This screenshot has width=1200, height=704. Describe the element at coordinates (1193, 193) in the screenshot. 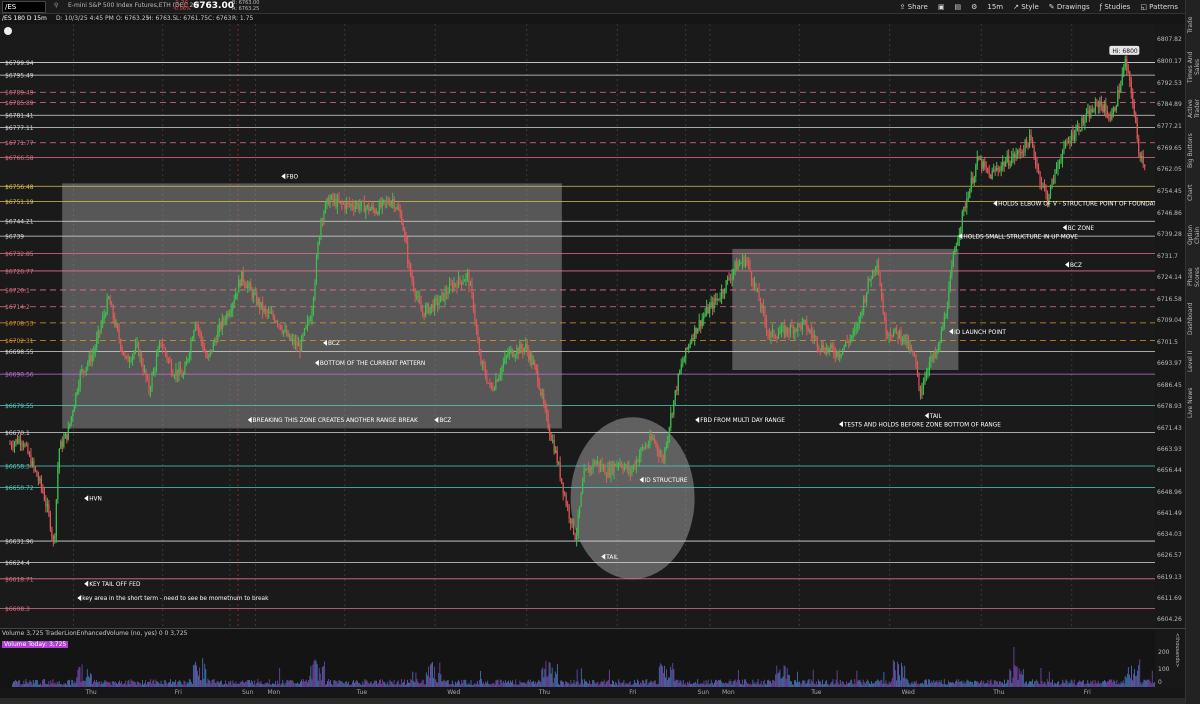

I see `rail-tab-4: Chart` at that location.